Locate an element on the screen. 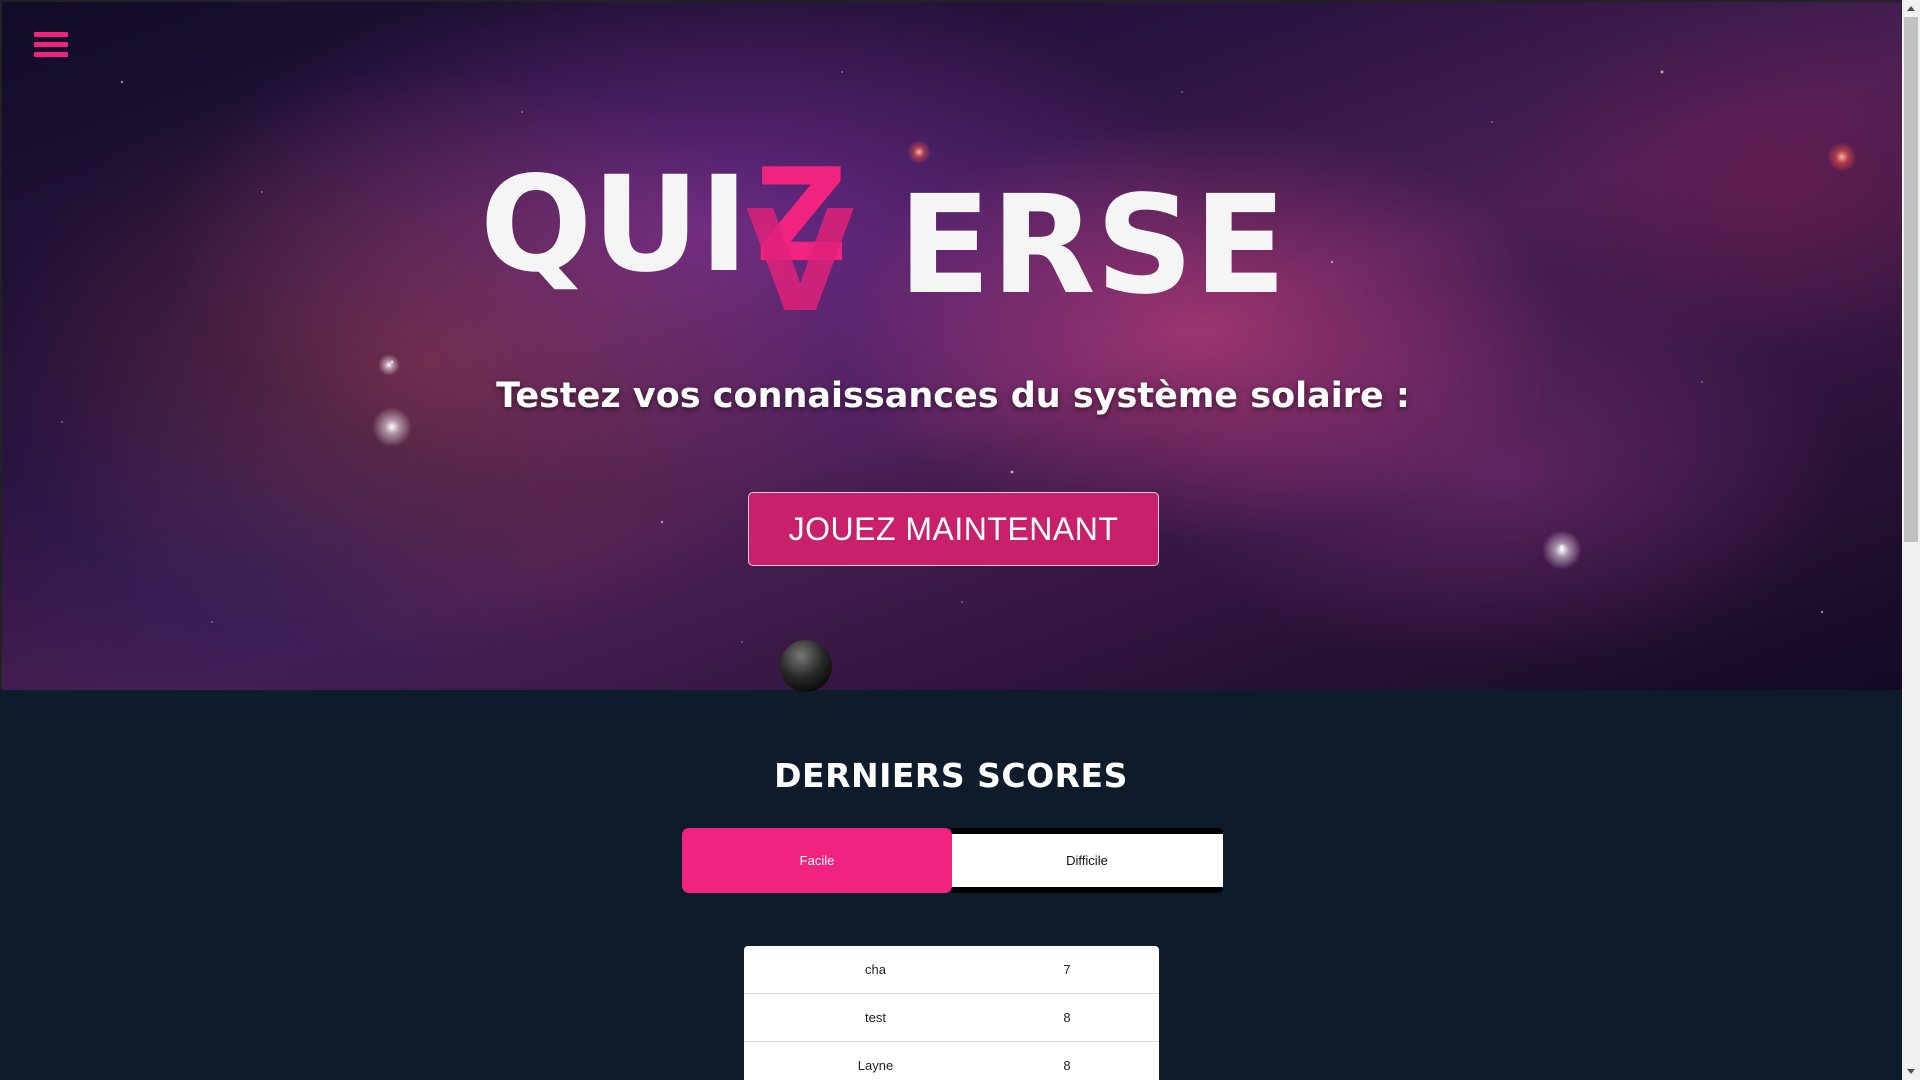 The height and width of the screenshot is (1080, 1920). player-name: Layne is located at coordinates (875, 1065).